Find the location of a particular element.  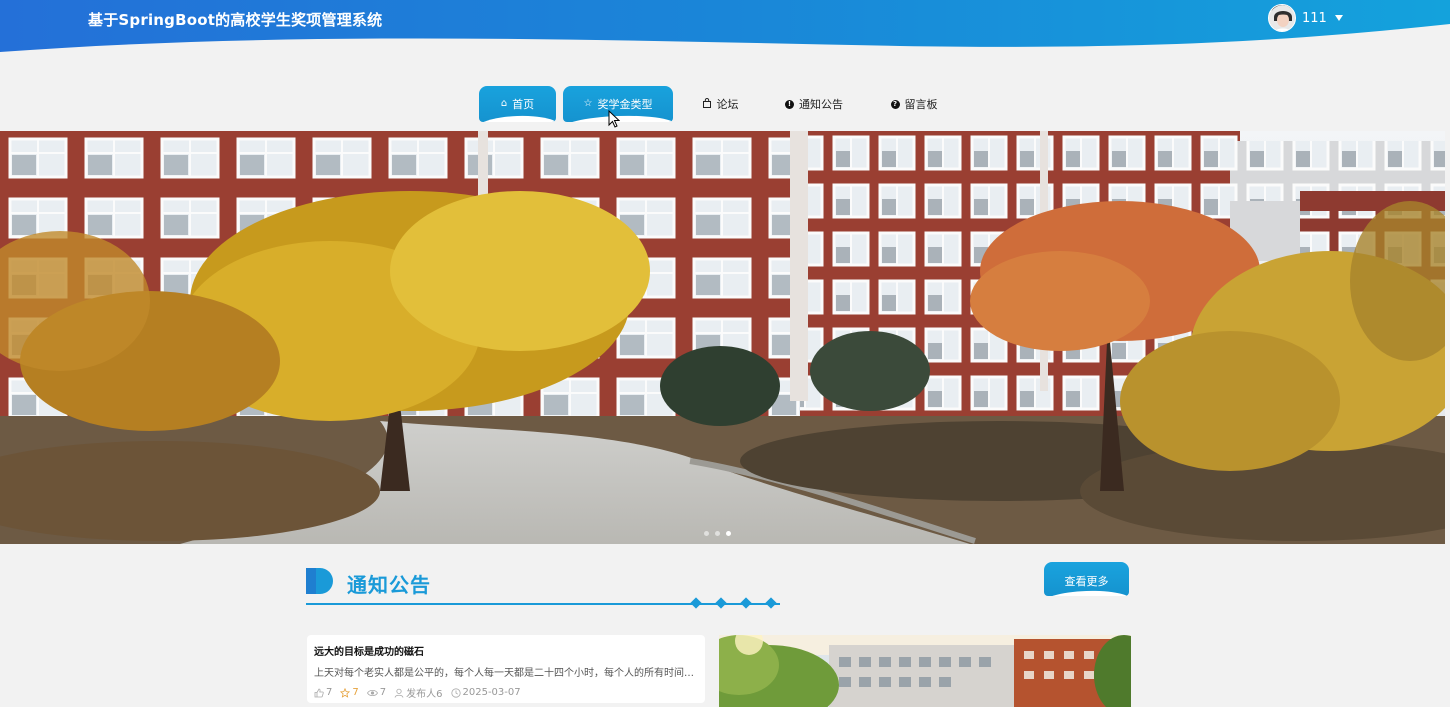

campus-photo-image is located at coordinates (925, 671).